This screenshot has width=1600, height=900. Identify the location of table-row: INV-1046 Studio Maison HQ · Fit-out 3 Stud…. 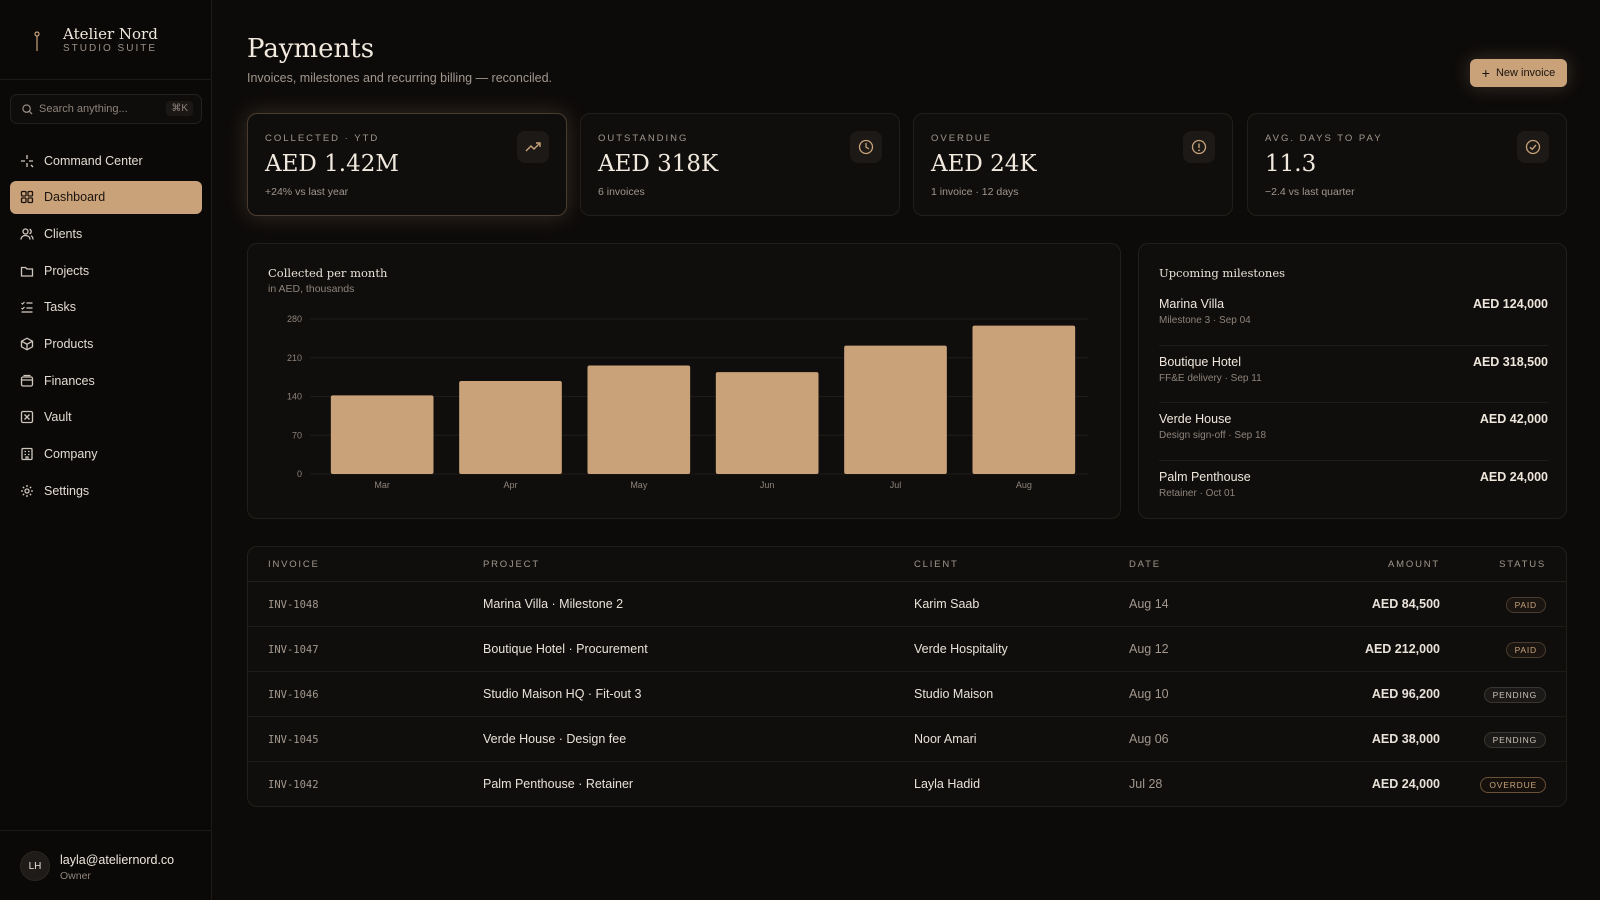
(907, 694).